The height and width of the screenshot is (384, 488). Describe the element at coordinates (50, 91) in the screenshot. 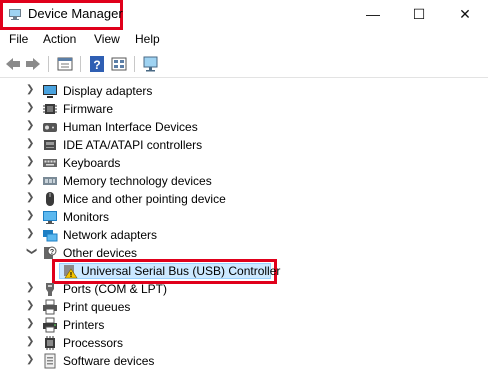

I see `display-adapter-icon` at that location.